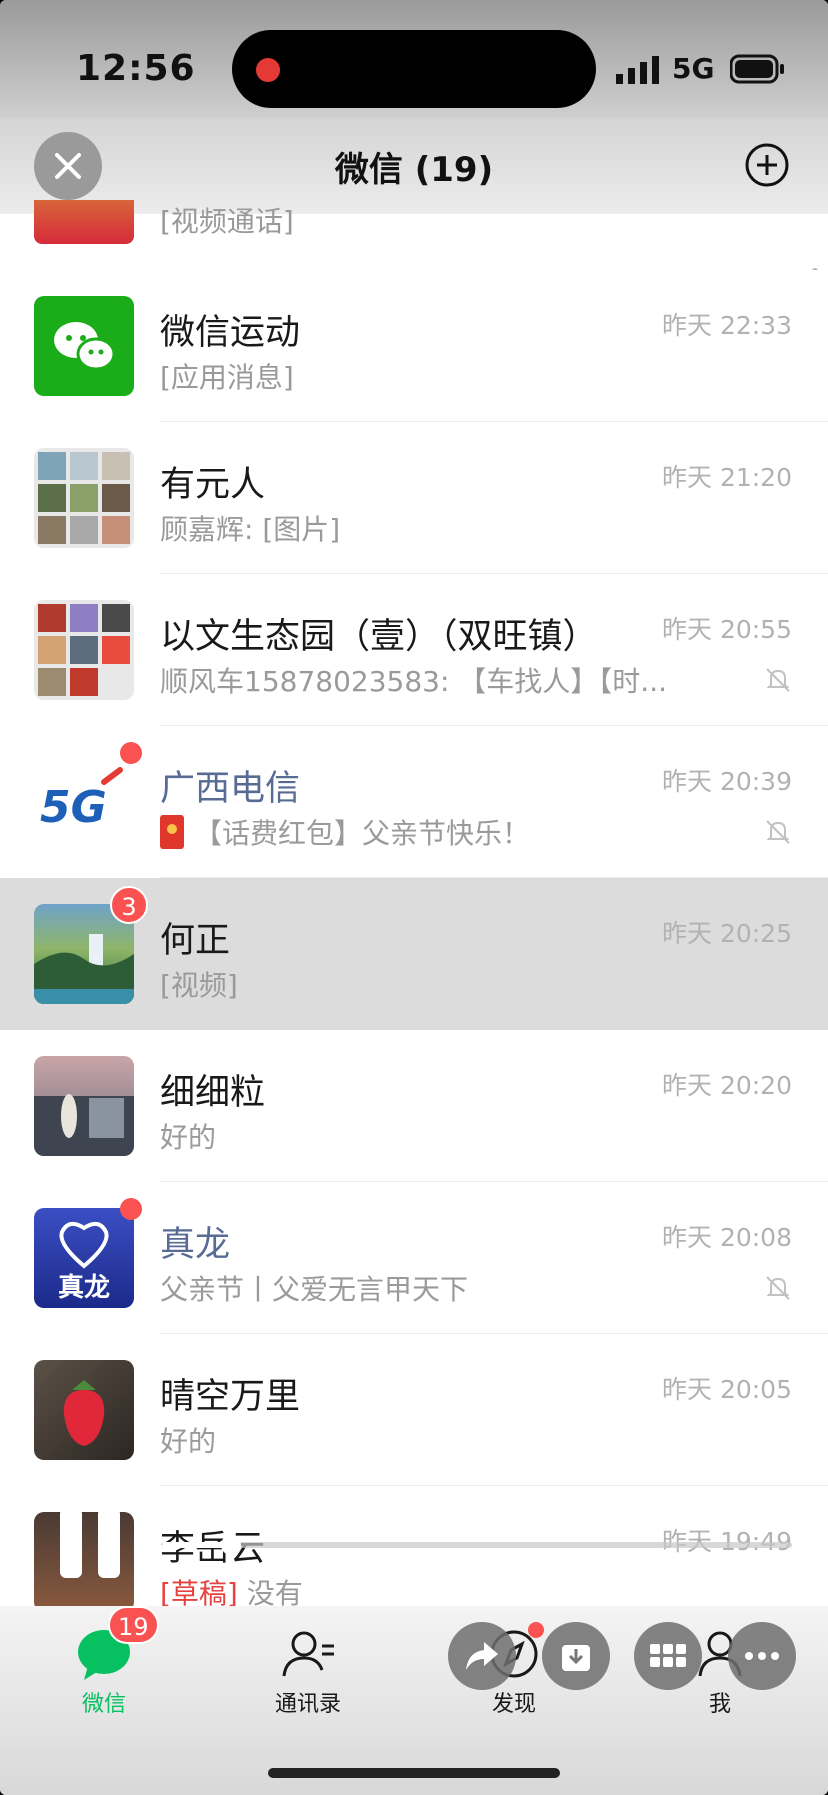 The image size is (828, 1795). I want to click on video-progress-bar, so click(477, 1545).